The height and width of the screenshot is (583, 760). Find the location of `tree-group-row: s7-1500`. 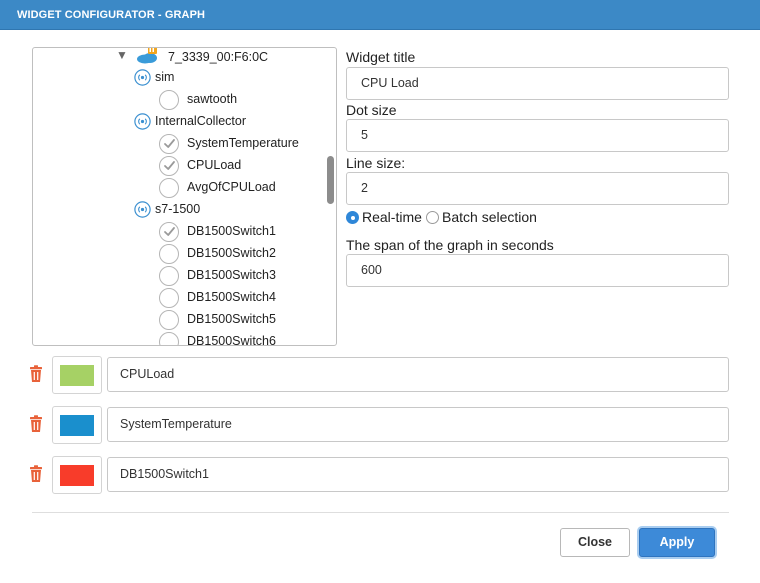

tree-group-row: s7-1500 is located at coordinates (178, 211).